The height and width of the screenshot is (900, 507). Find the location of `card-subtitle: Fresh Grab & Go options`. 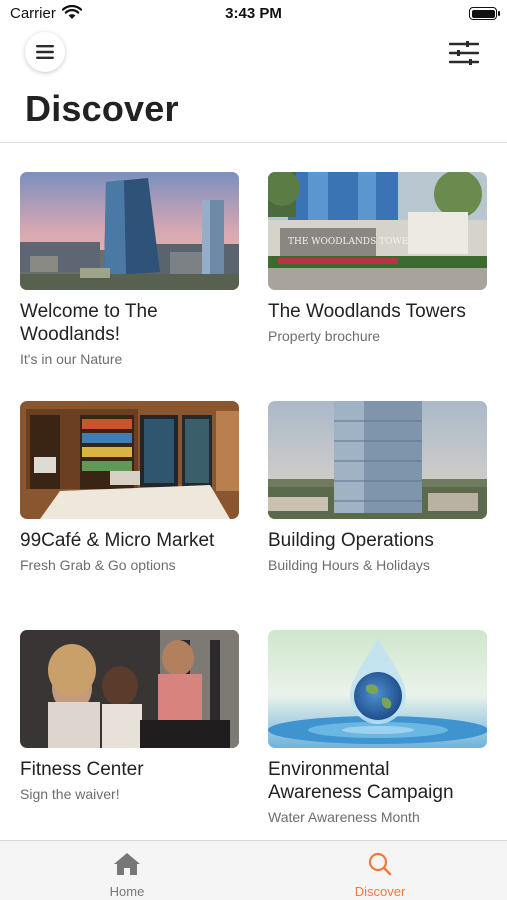

card-subtitle: Fresh Grab & Go options is located at coordinates (98, 565).